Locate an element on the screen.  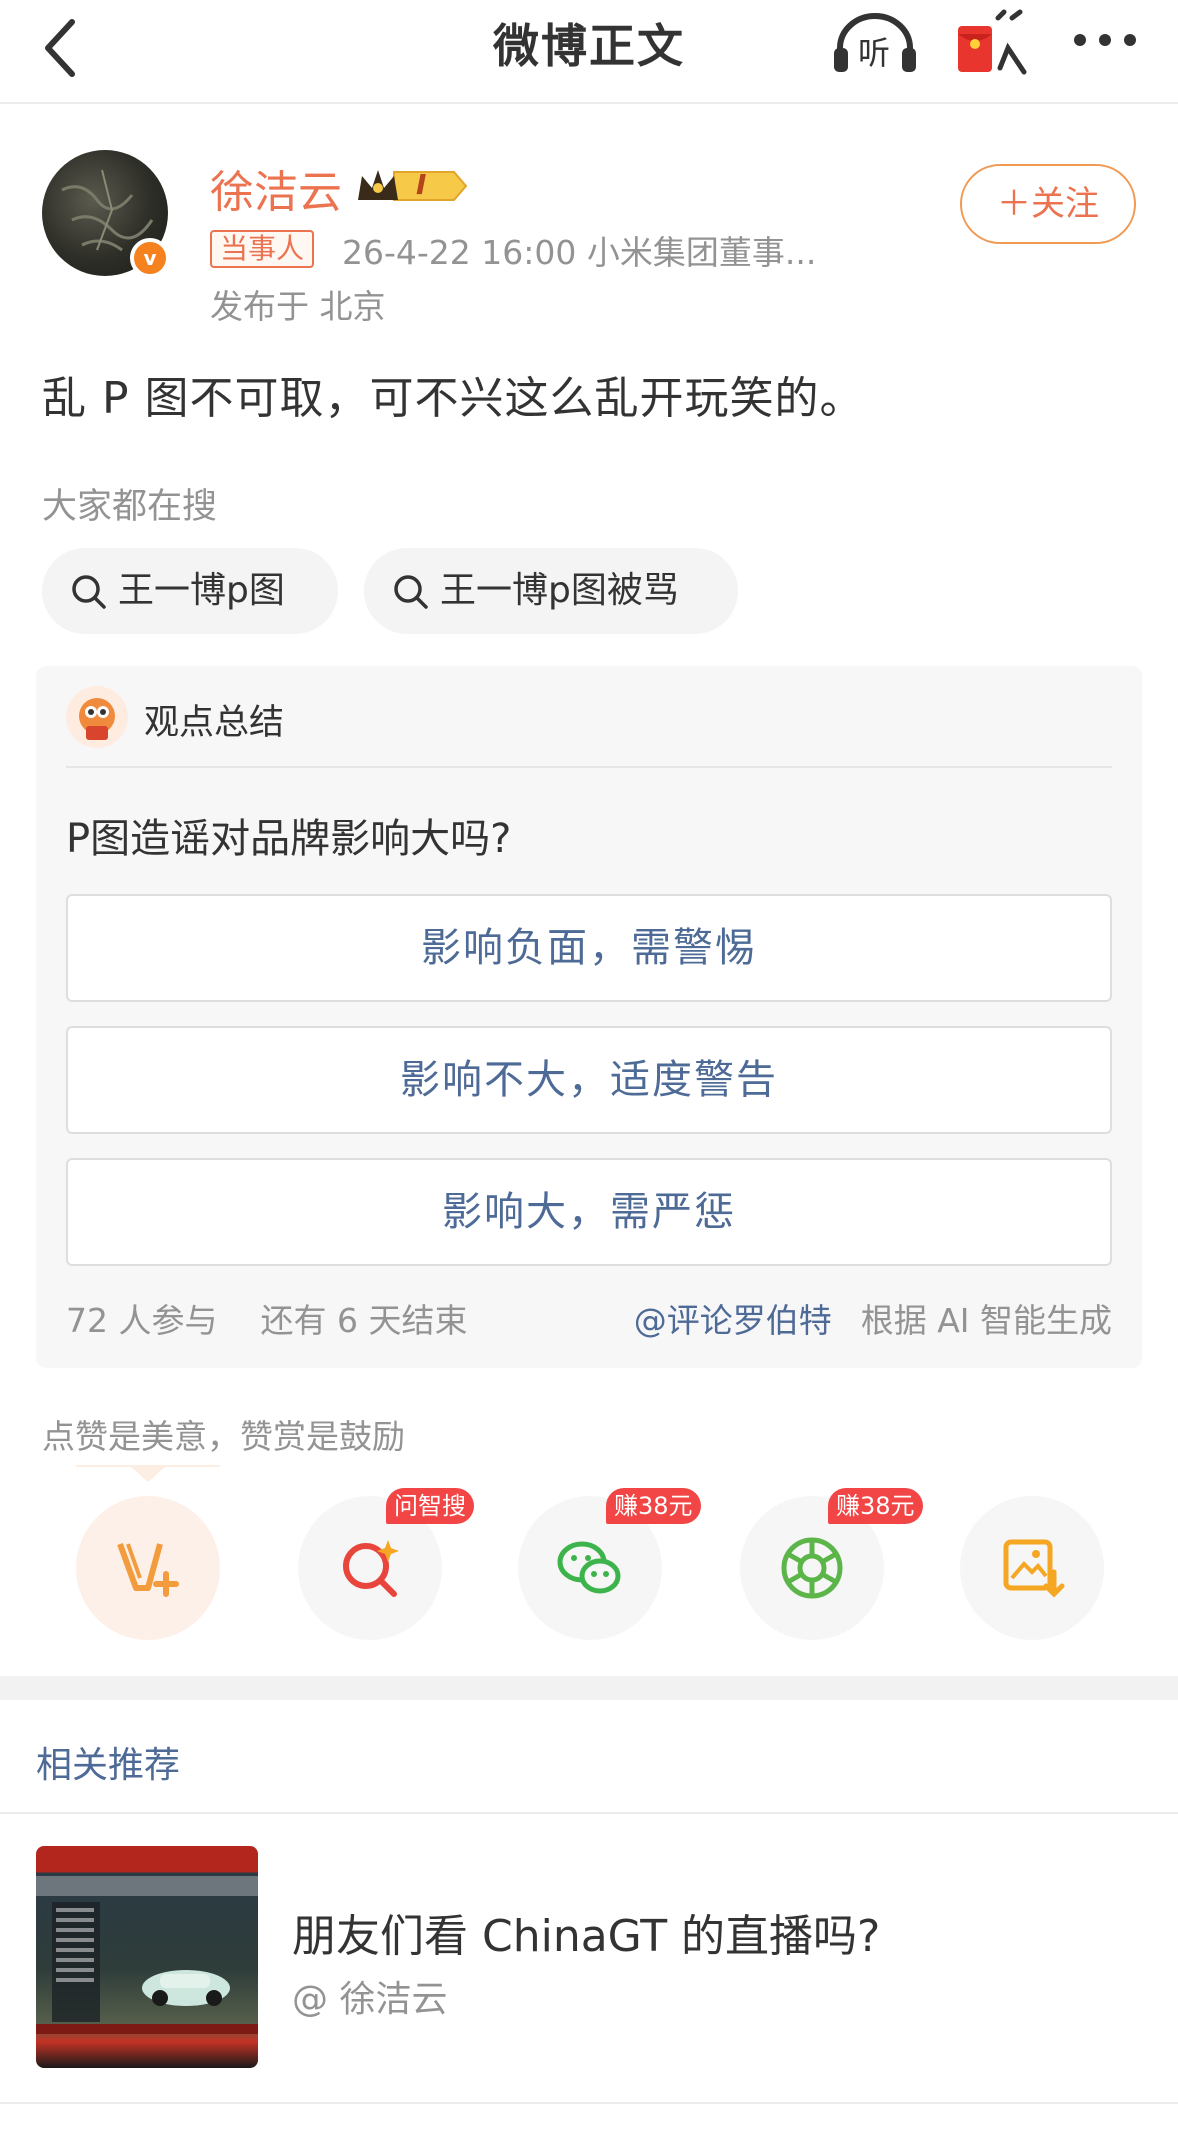
top-nav-bar: 微博正文 听 is located at coordinates (589, 52).